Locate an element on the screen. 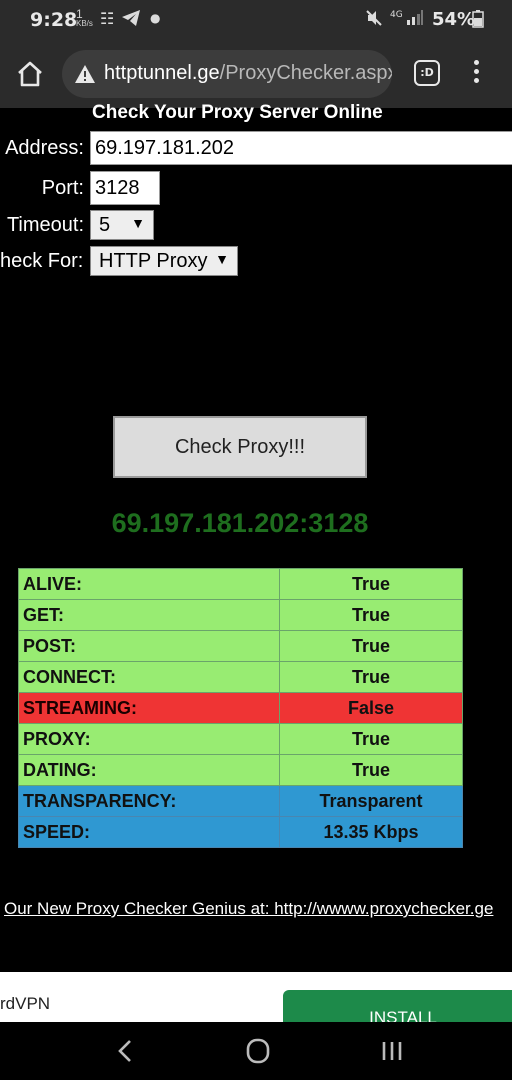  result-value: 13.35 Kbps is located at coordinates (371, 832).